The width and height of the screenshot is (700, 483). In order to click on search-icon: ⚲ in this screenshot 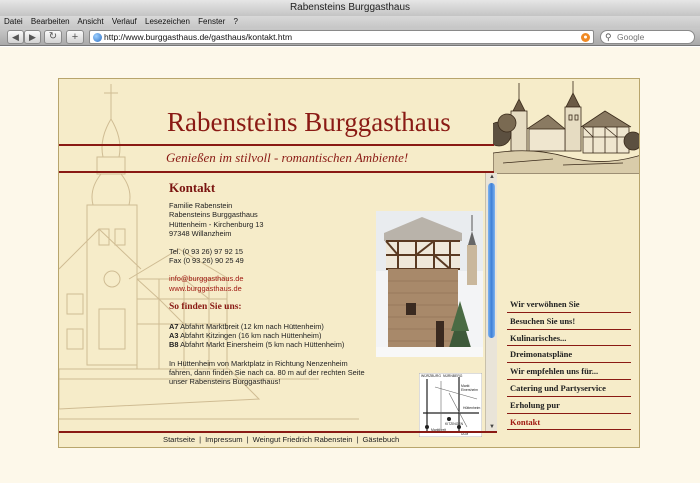, I will do `click(608, 37)`.